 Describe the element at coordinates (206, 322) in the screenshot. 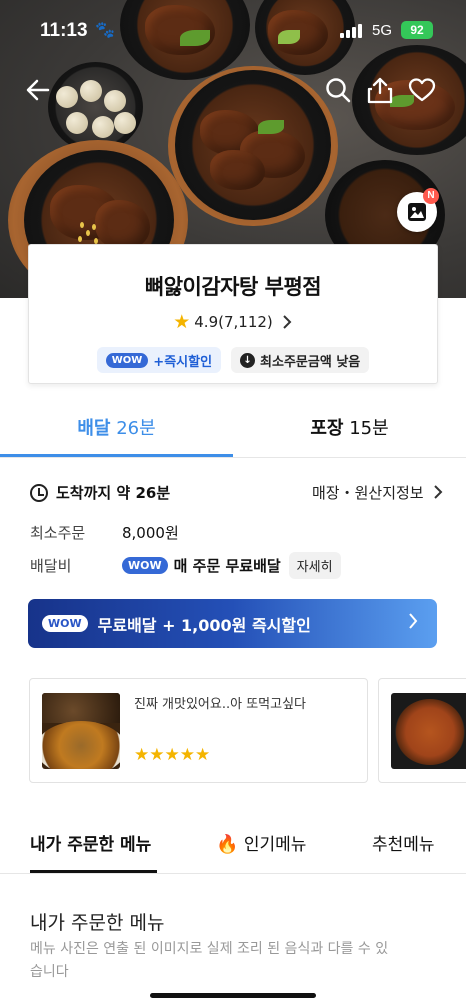

I see `rating-value: 4.9` at that location.